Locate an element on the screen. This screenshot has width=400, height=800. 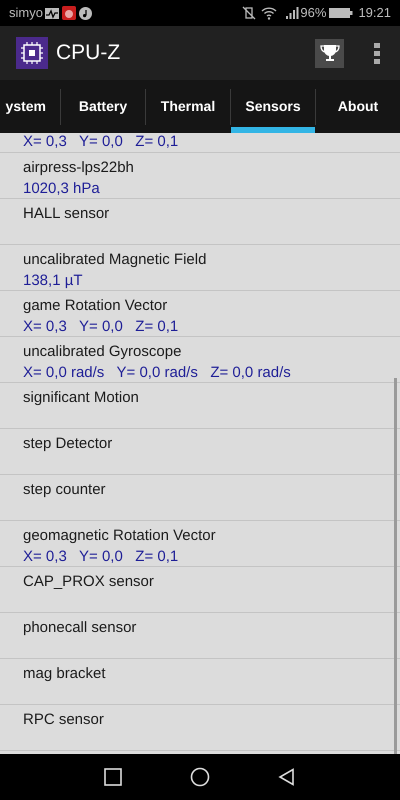
sensor-reading: X= 0,0 rad/s Y= 0,0 rad/s Z= 0,0 rad/s is located at coordinates (157, 373).